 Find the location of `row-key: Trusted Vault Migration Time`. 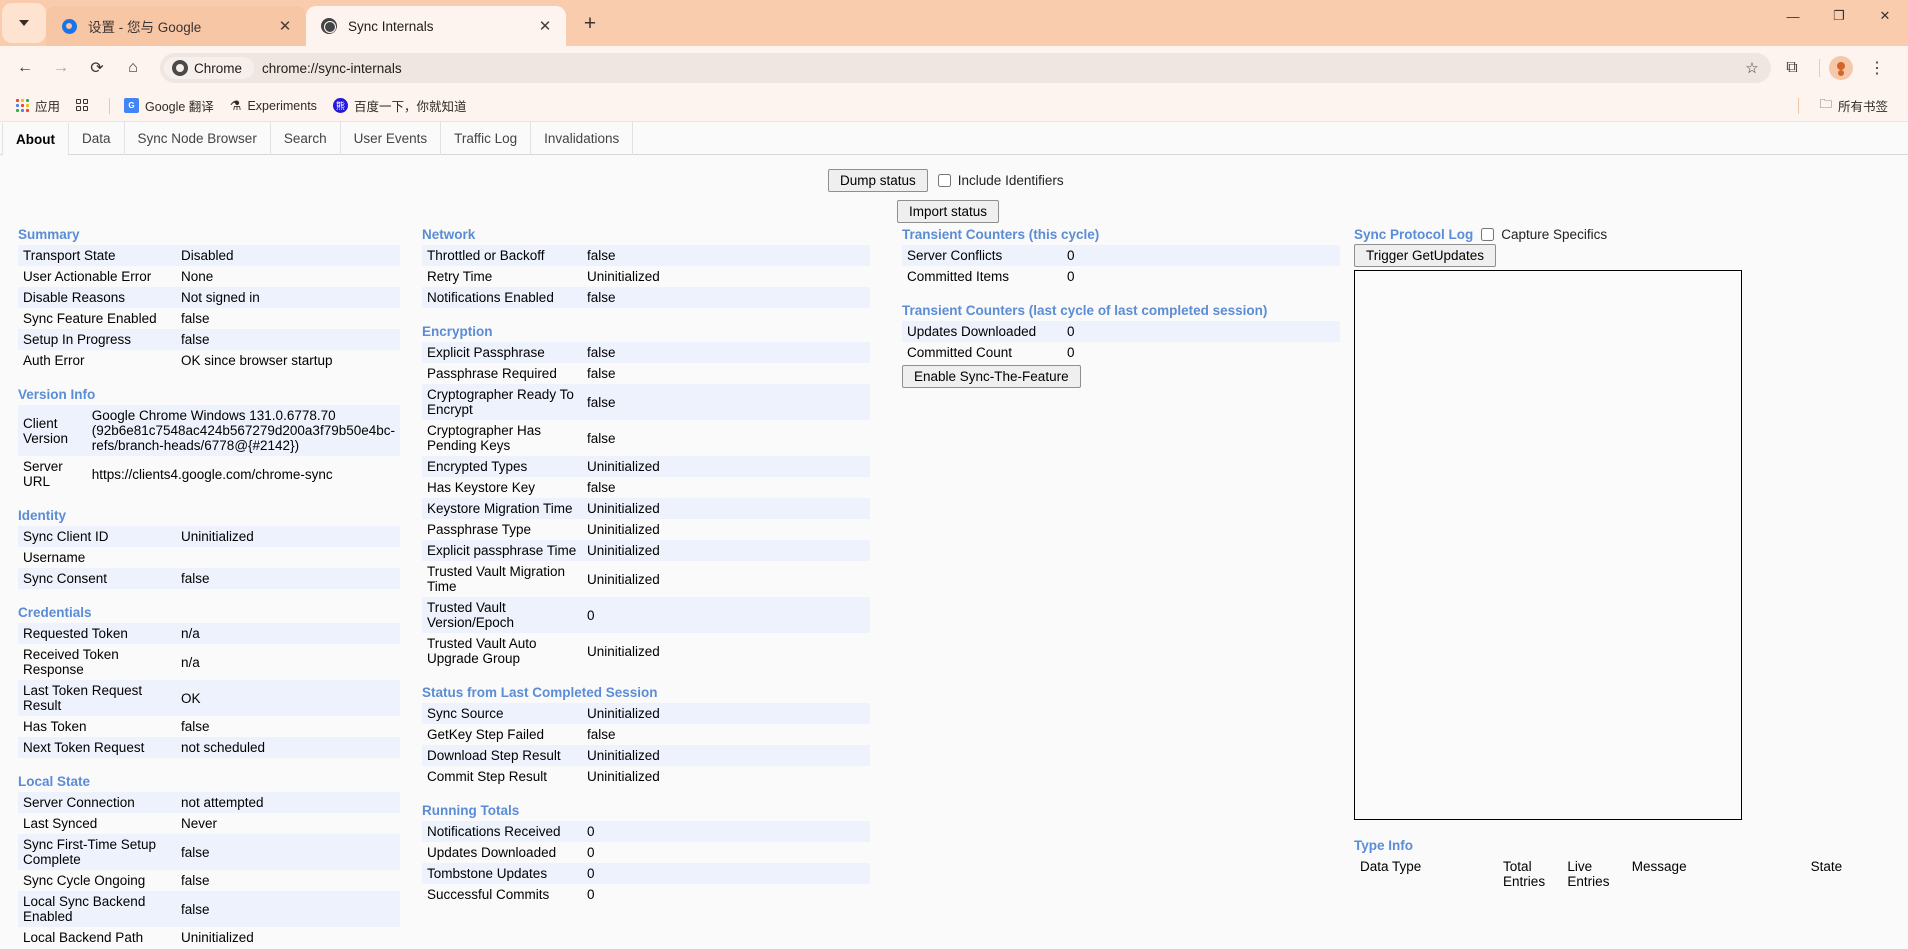

row-key: Trusted Vault Migration Time is located at coordinates (496, 579).